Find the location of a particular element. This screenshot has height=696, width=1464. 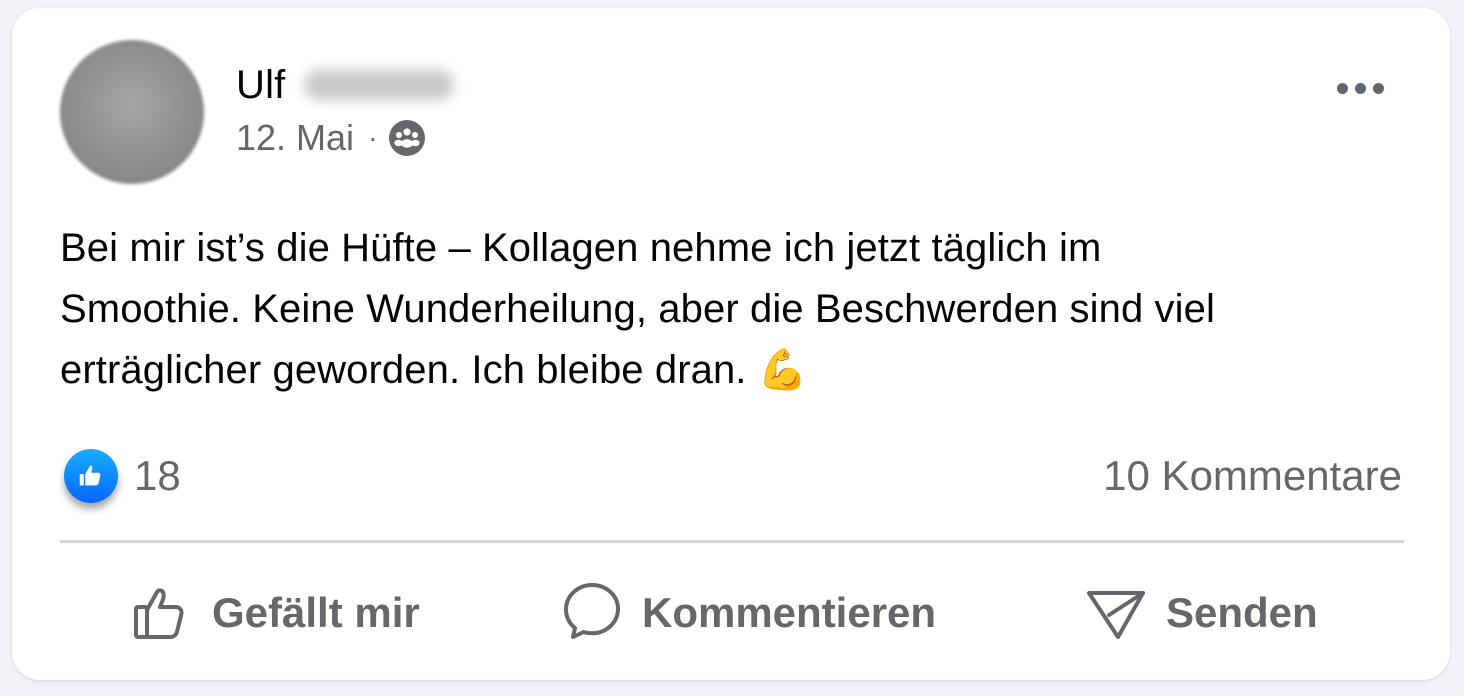

author-name: Ulf is located at coordinates (261, 85).